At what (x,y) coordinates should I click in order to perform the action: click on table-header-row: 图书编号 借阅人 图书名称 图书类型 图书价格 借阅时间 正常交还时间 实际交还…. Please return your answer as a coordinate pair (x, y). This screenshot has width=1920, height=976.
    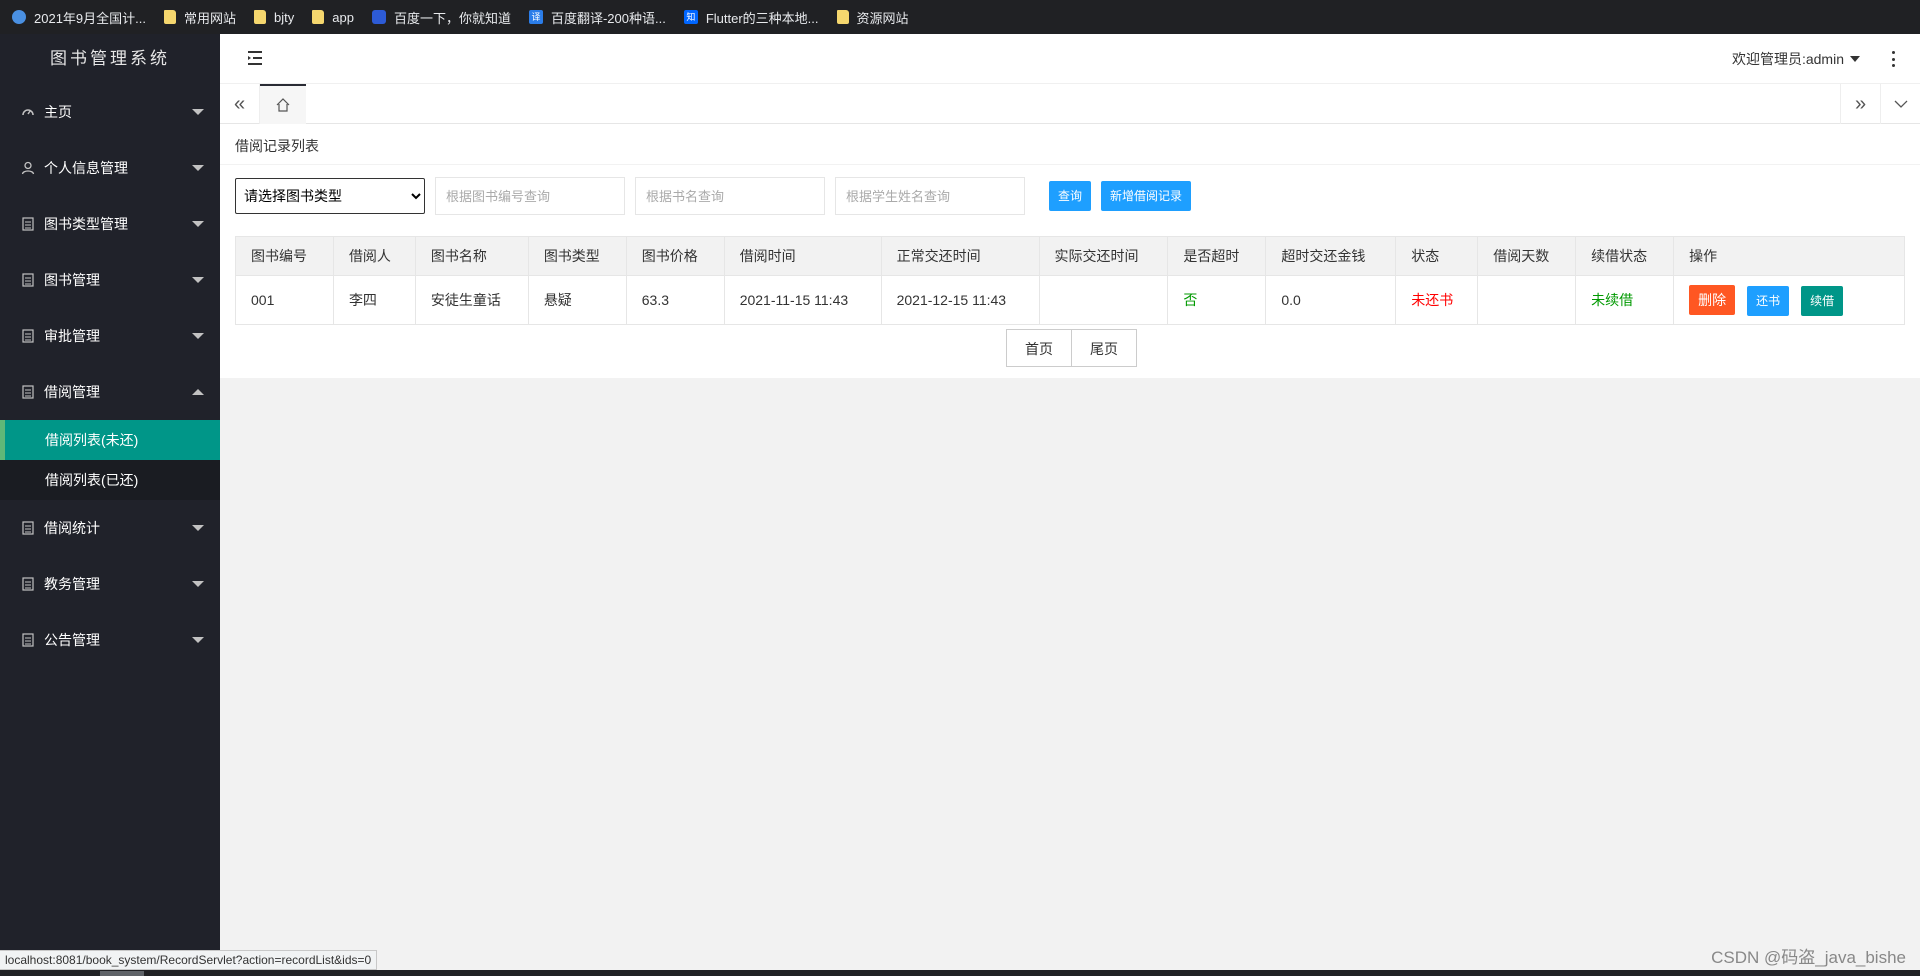
    Looking at the image, I should click on (1070, 256).